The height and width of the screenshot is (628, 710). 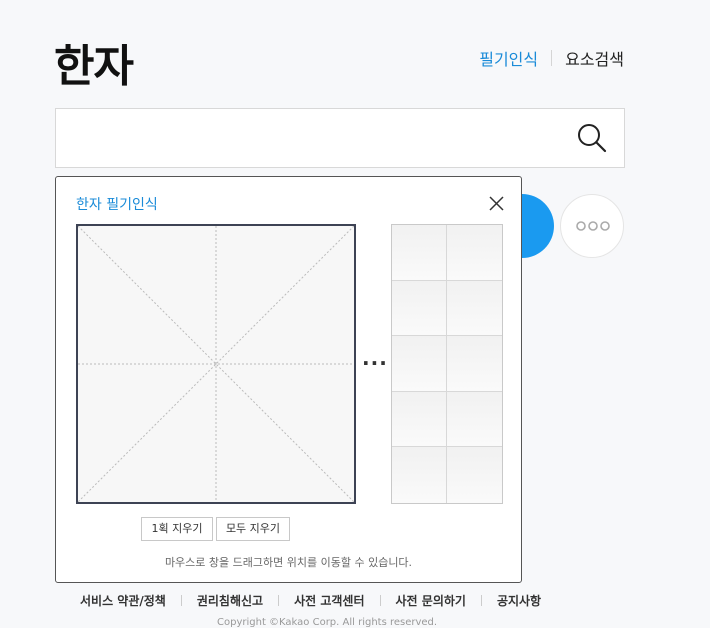 I want to click on footer-links: 서비스 약관/정책 권리침해신고 사전 고객센터 사전 문의하기 공지사항, so click(x=310, y=600).